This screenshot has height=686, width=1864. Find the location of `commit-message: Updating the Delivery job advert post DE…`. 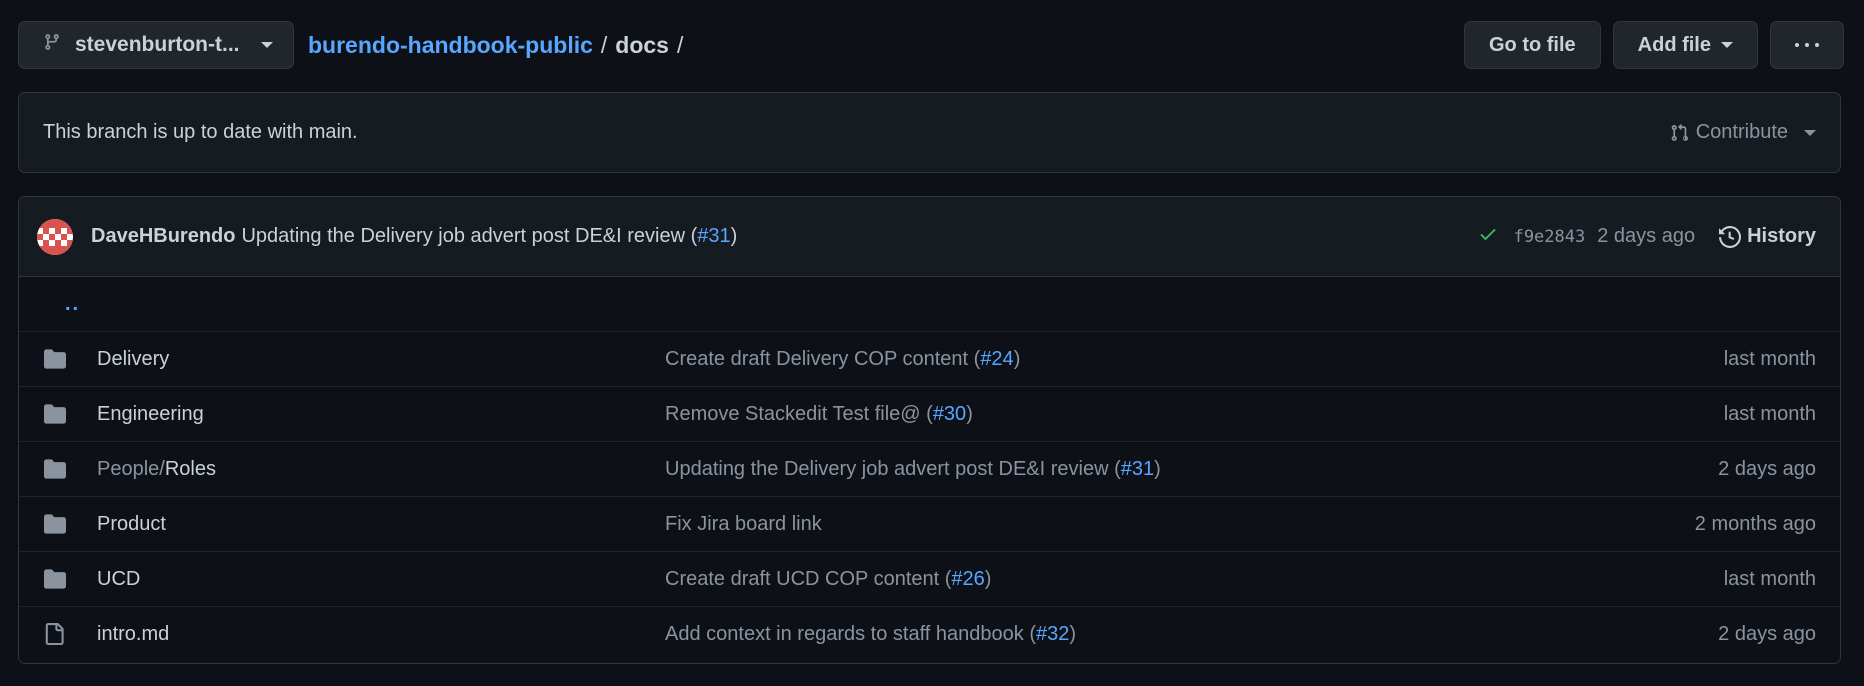

commit-message: Updating the Delivery job advert post DE… is located at coordinates (489, 236).